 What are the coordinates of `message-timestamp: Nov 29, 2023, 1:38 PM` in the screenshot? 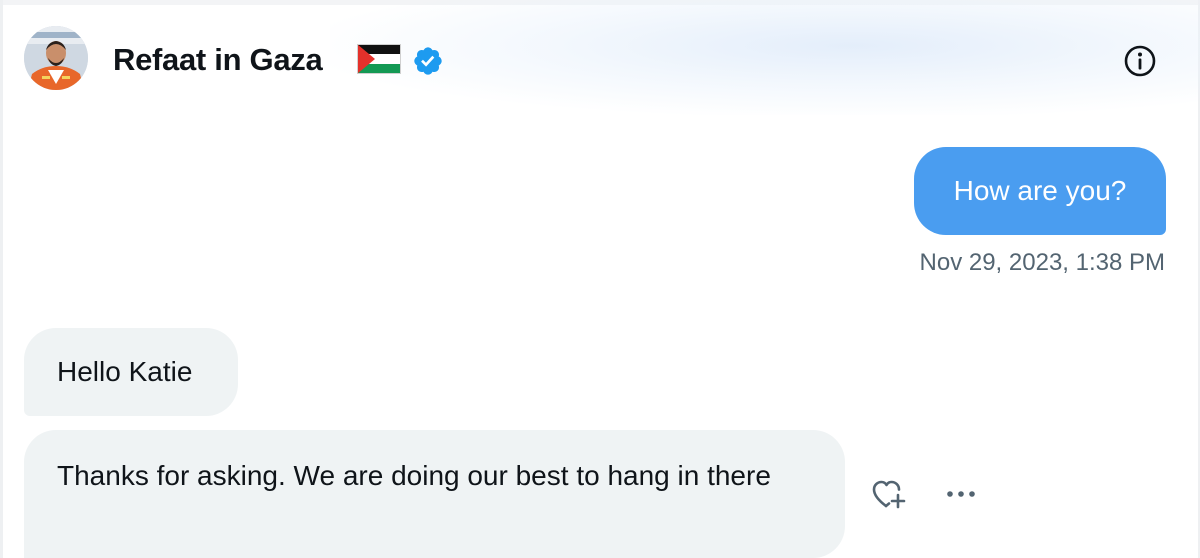 It's located at (1042, 262).